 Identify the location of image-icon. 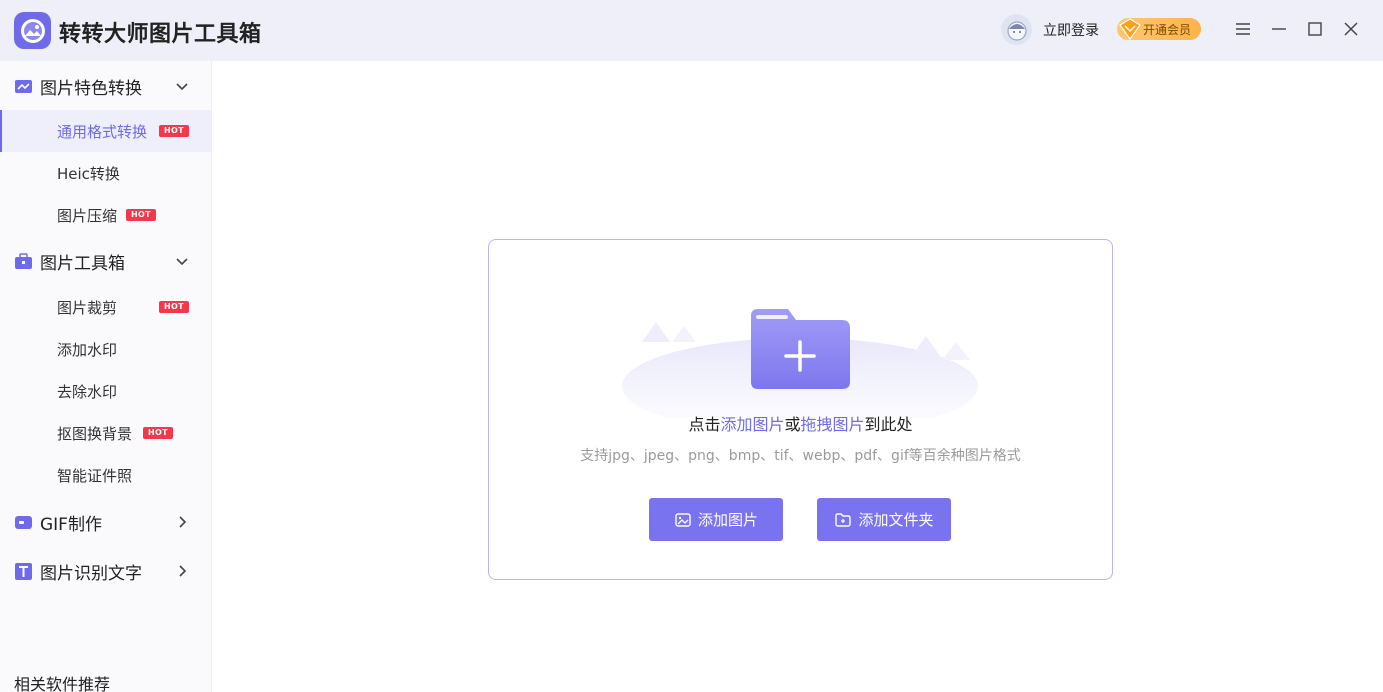
(683, 519).